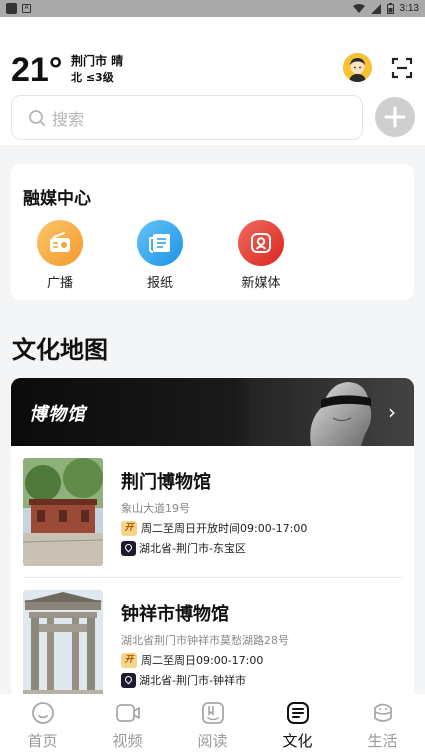 The image size is (425, 755). What do you see at coordinates (11, 8) in the screenshot?
I see `notification-icon` at bounding box center [11, 8].